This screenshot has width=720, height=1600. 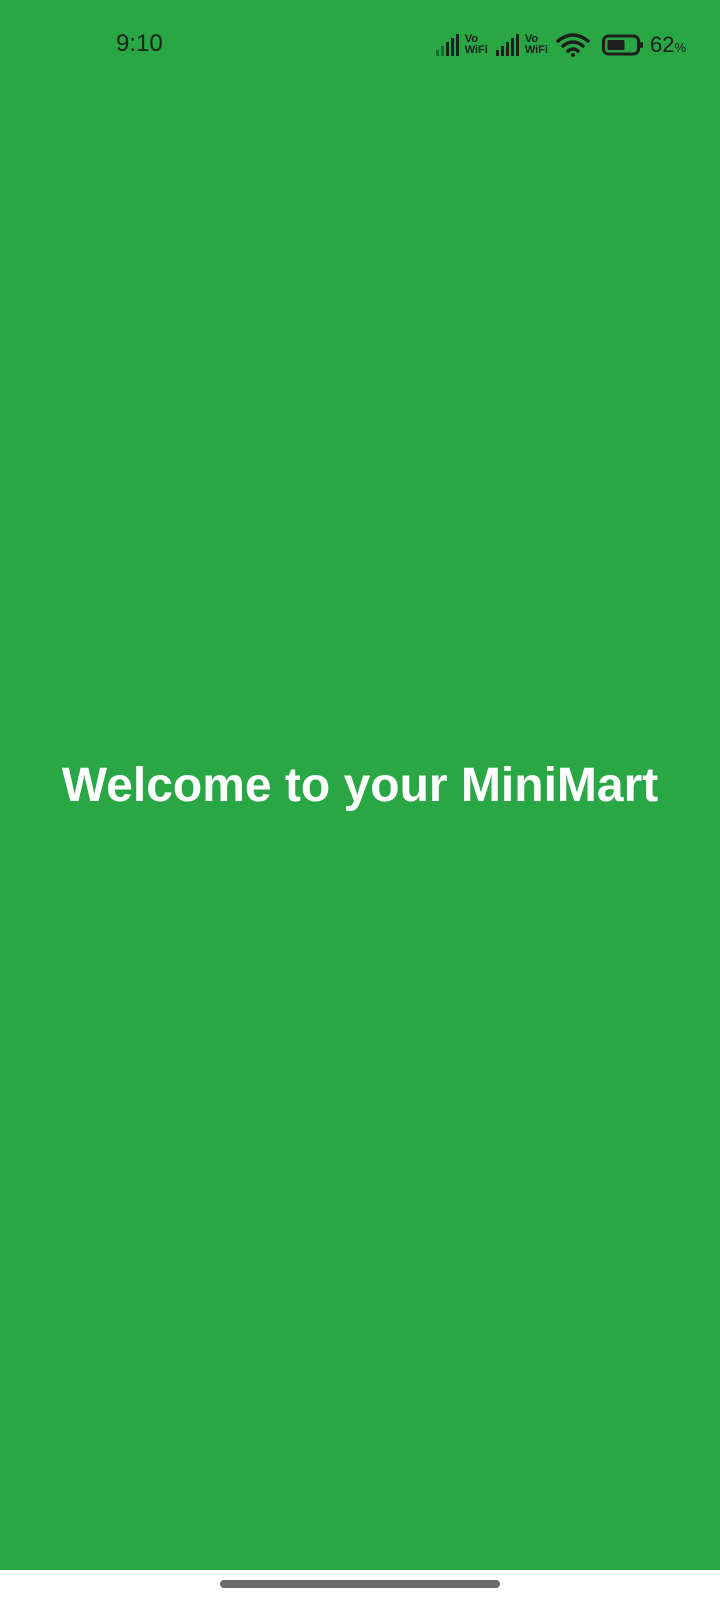 I want to click on battery-percentage: 62%, so click(x=668, y=45).